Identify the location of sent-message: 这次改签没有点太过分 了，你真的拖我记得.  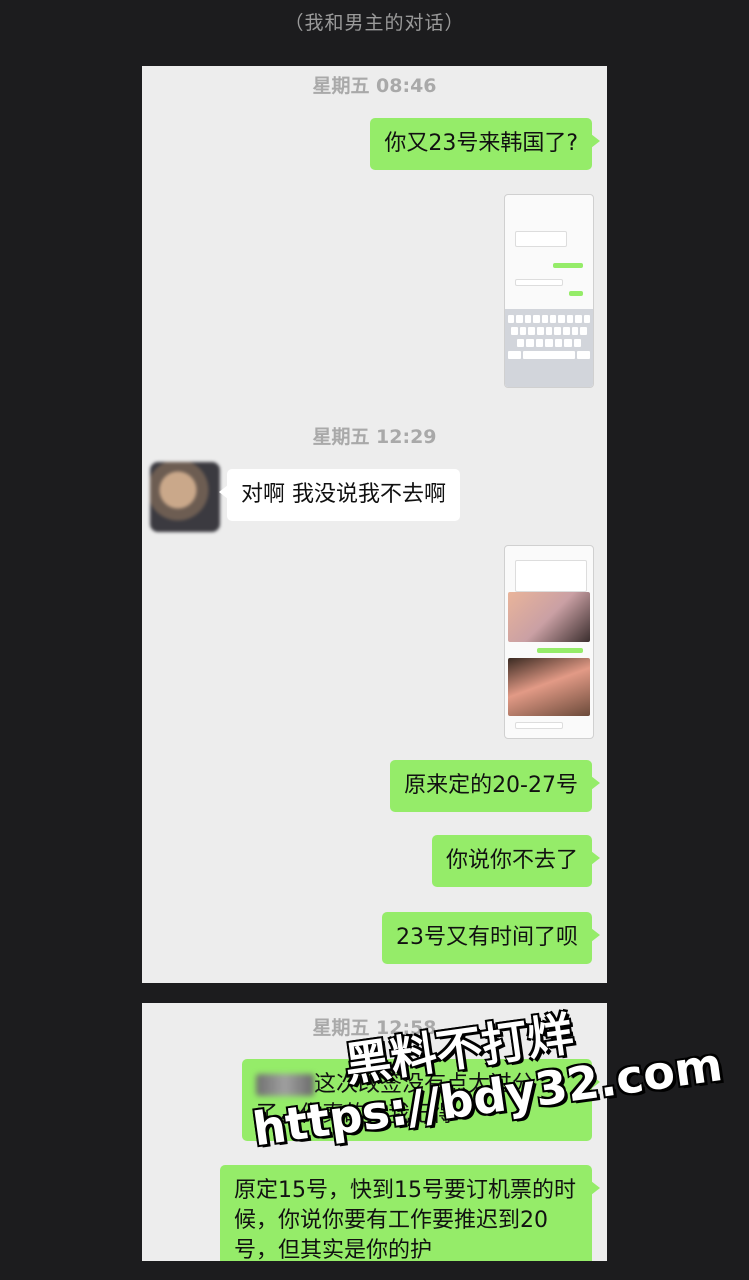
(421, 1100).